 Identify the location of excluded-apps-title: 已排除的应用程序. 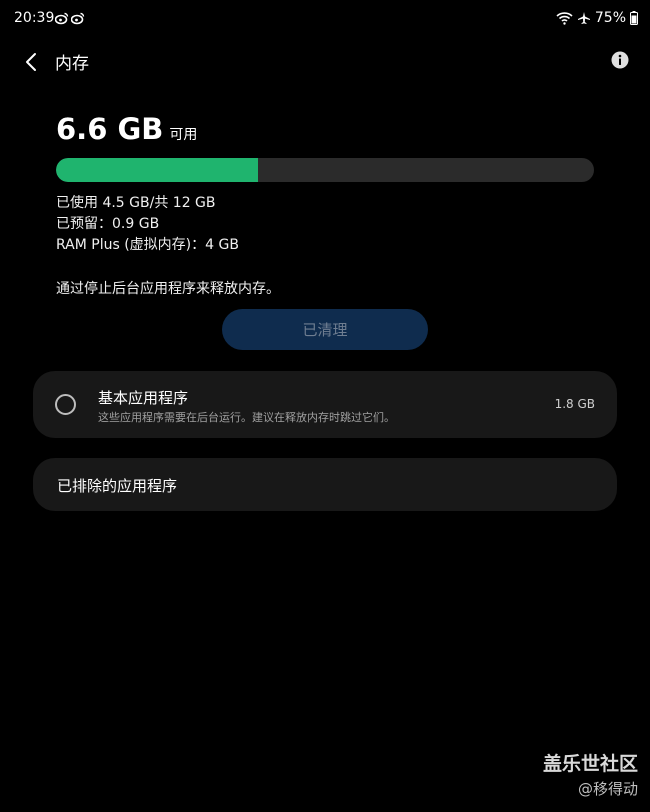
(117, 486).